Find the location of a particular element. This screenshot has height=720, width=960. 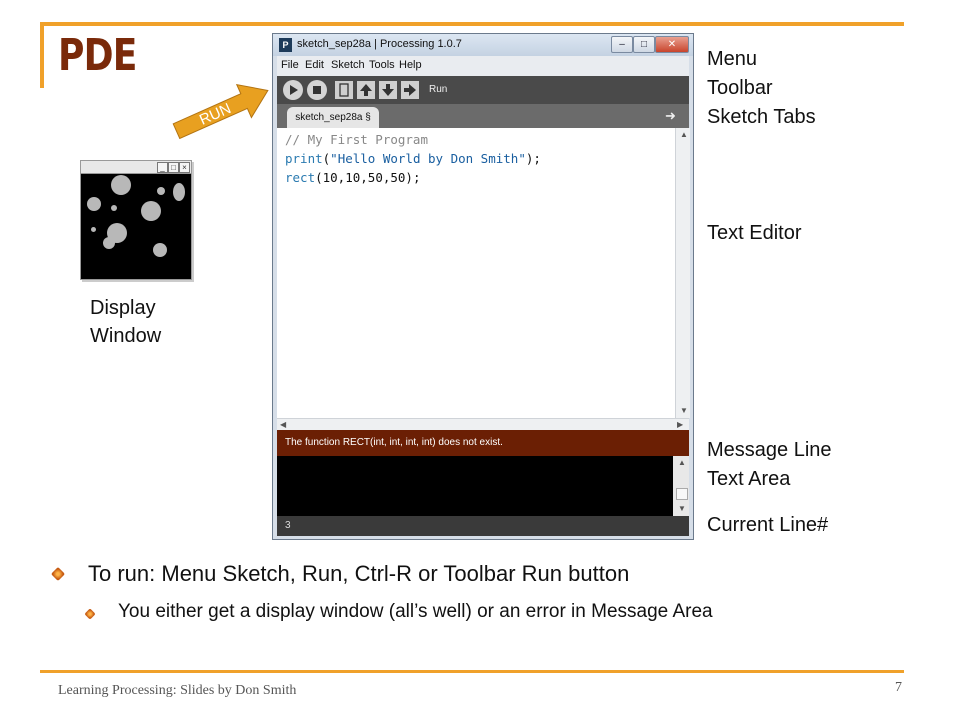

save-button is located at coordinates (388, 90).